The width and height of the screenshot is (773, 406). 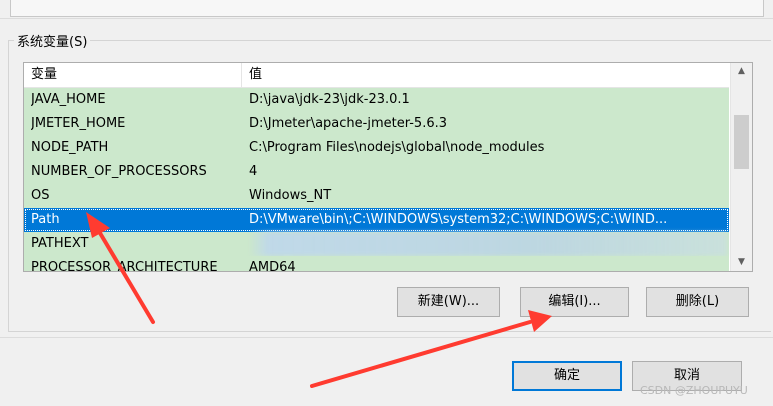 What do you see at coordinates (376, 172) in the screenshot?
I see `list-row: NUMBER_OF_PROCESSORS 4` at bounding box center [376, 172].